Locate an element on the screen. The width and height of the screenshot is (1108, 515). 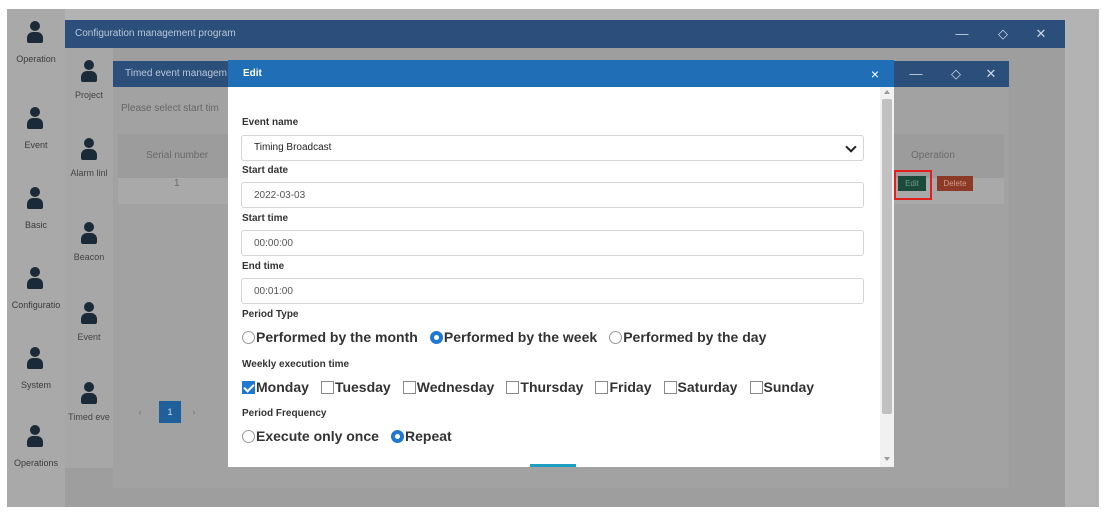
period-frequency-label: Period Frequency is located at coordinates (284, 413).